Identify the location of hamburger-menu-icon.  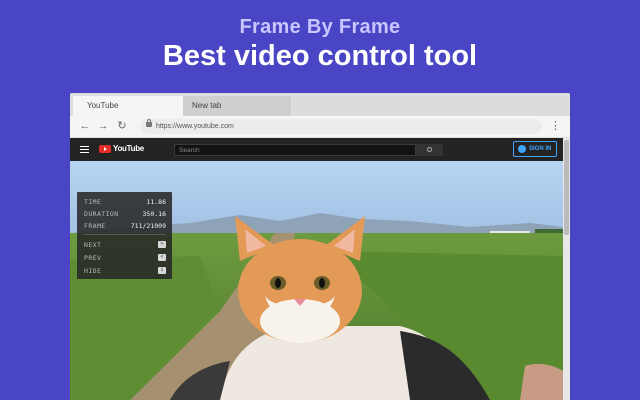
(84, 149).